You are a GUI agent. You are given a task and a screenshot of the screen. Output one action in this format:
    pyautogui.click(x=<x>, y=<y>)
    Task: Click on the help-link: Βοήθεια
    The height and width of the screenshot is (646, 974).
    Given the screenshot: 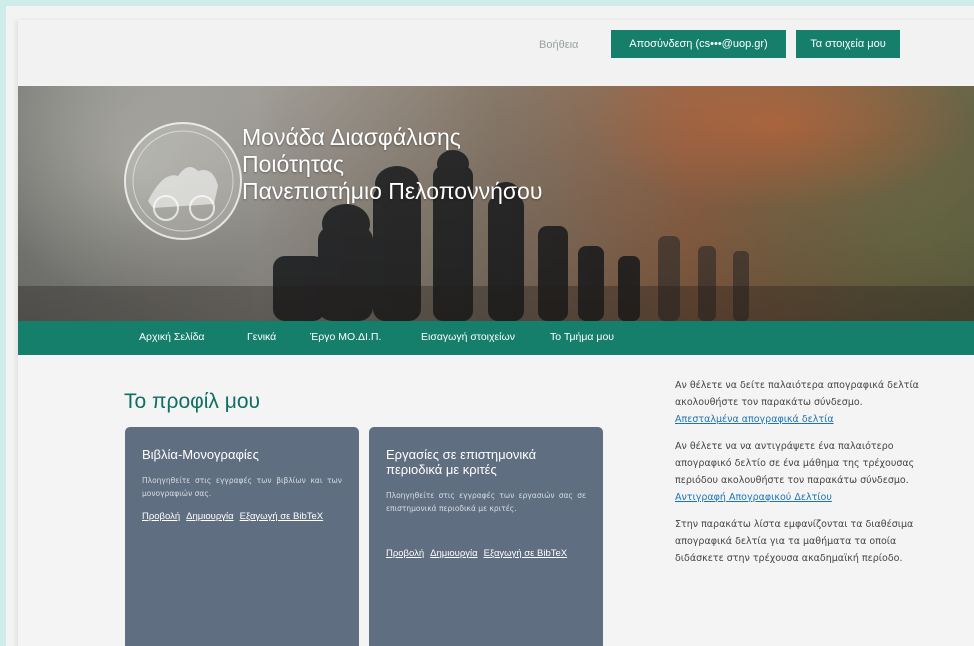 What is the action you would take?
    pyautogui.click(x=558, y=45)
    